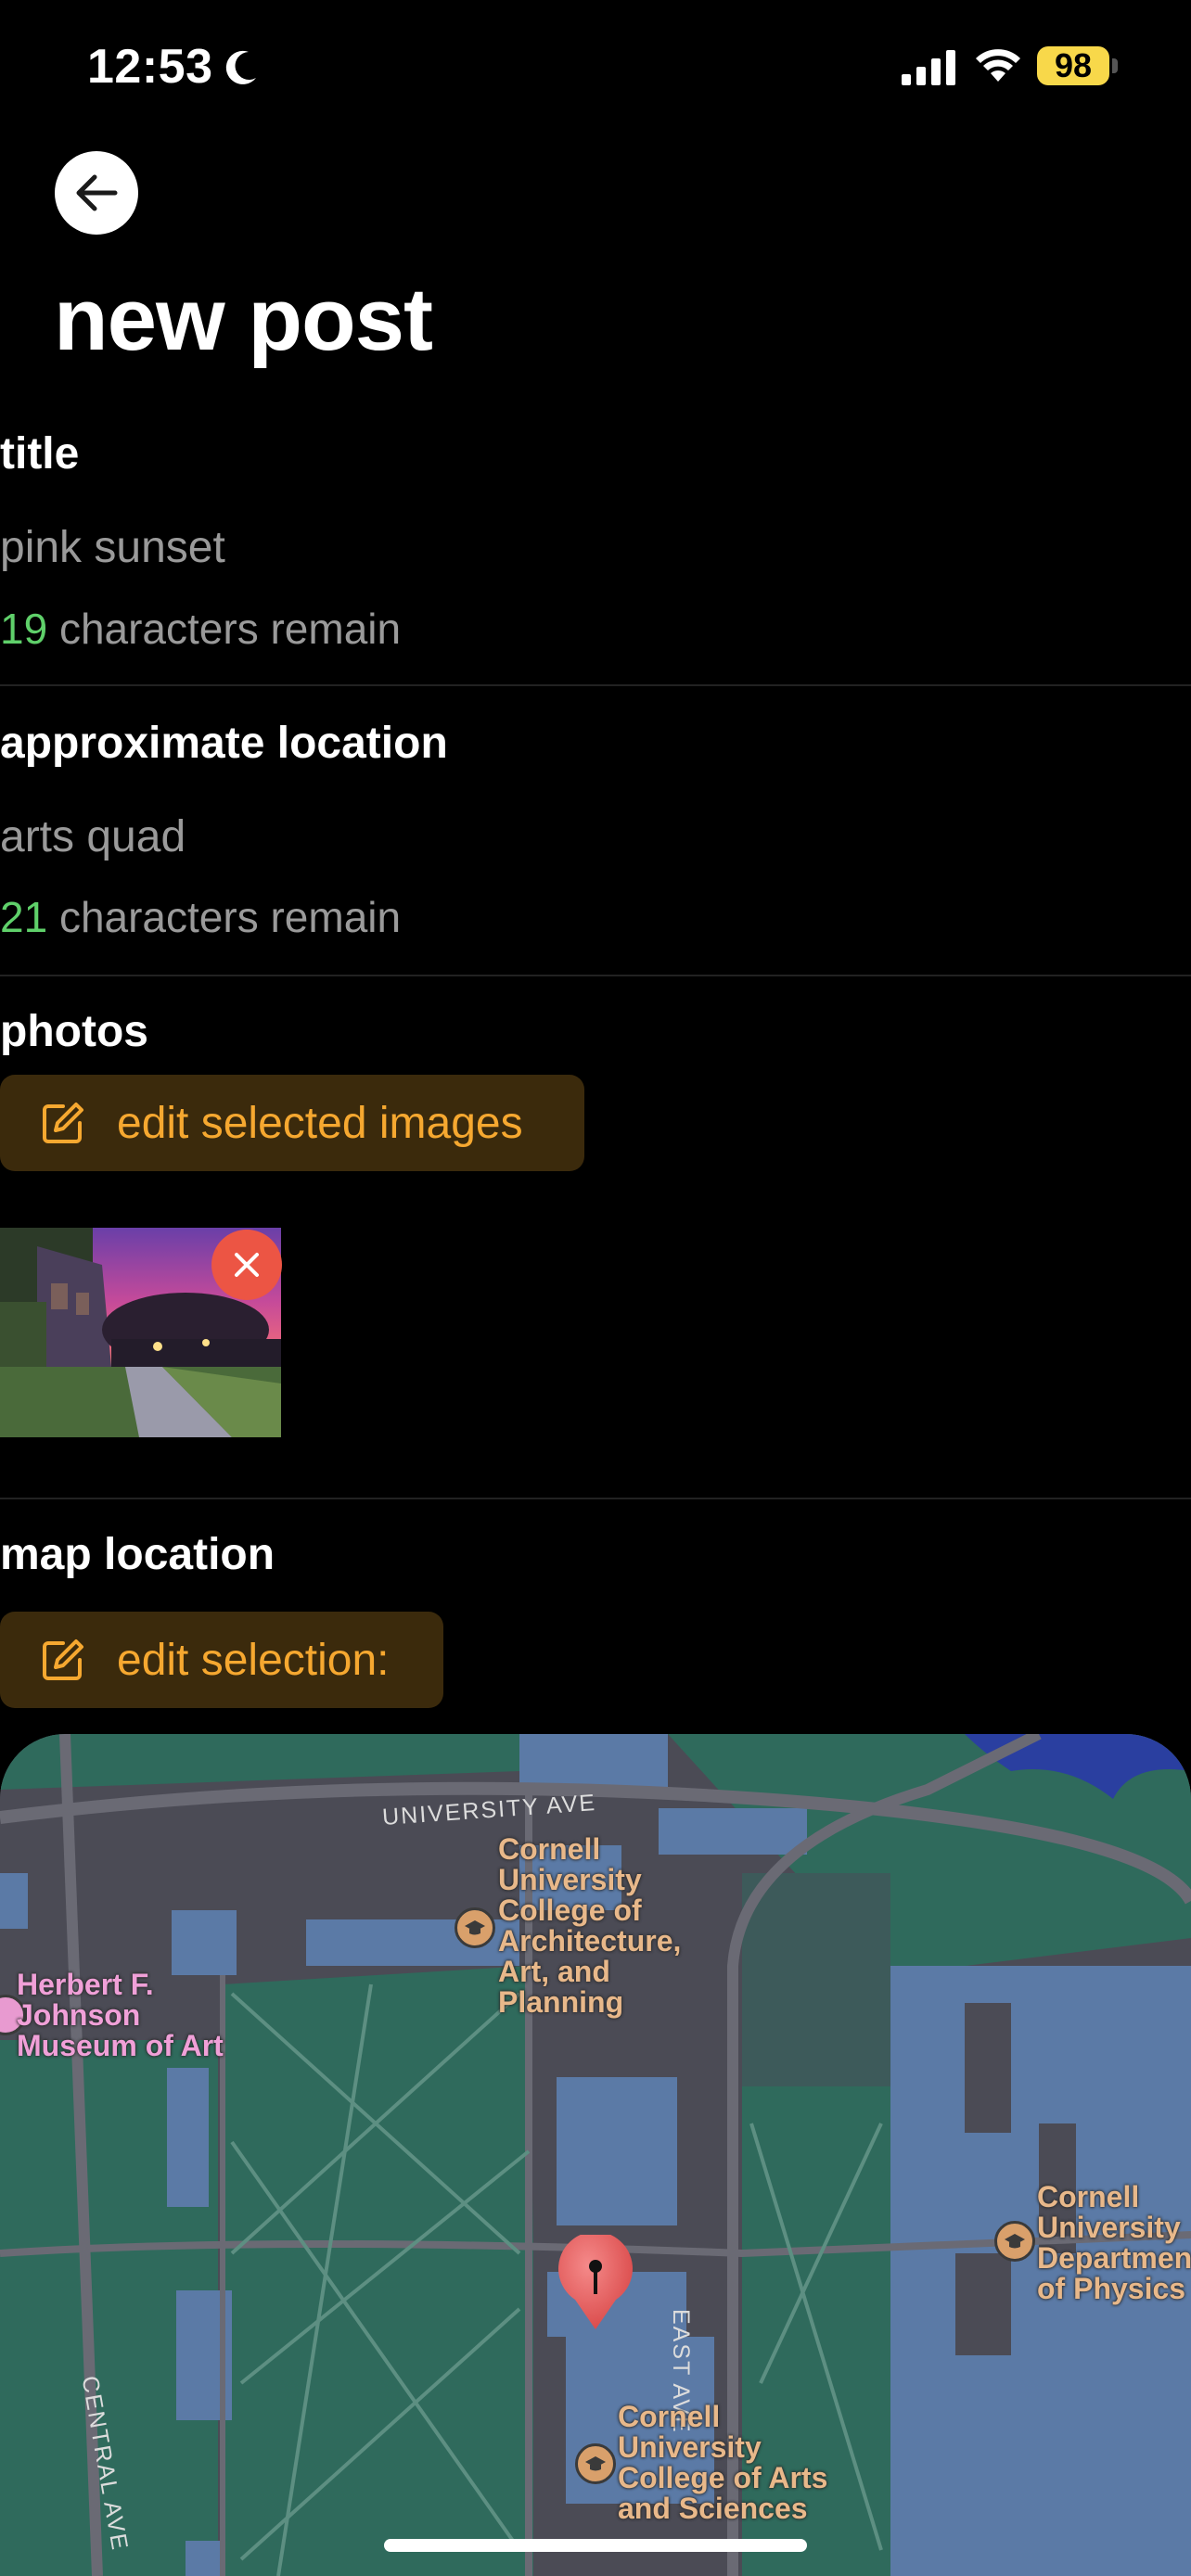 This screenshot has height=2576, width=1191. What do you see at coordinates (1073, 66) in the screenshot?
I see `battery-indicator: 98` at bounding box center [1073, 66].